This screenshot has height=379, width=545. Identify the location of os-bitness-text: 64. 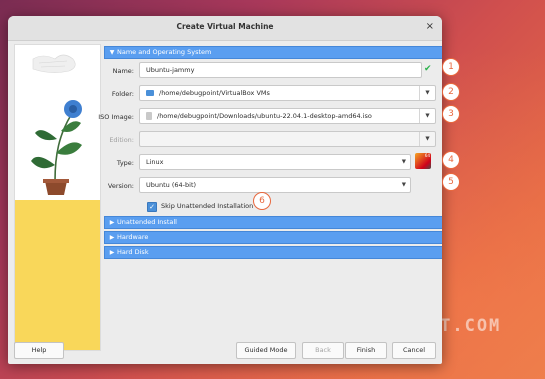
(427, 155).